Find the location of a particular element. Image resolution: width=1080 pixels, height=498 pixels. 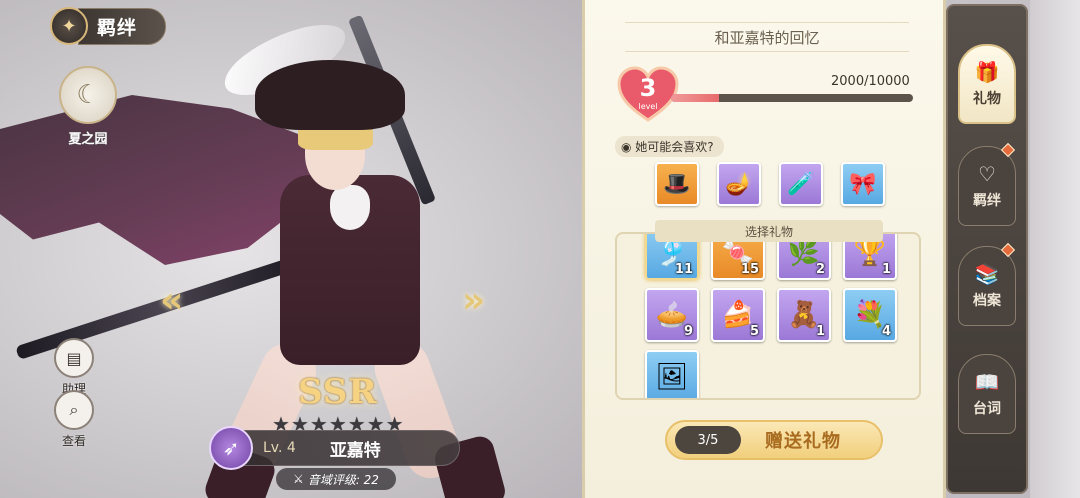

faction-badge: ☾ 夏之园 is located at coordinates (88, 106).